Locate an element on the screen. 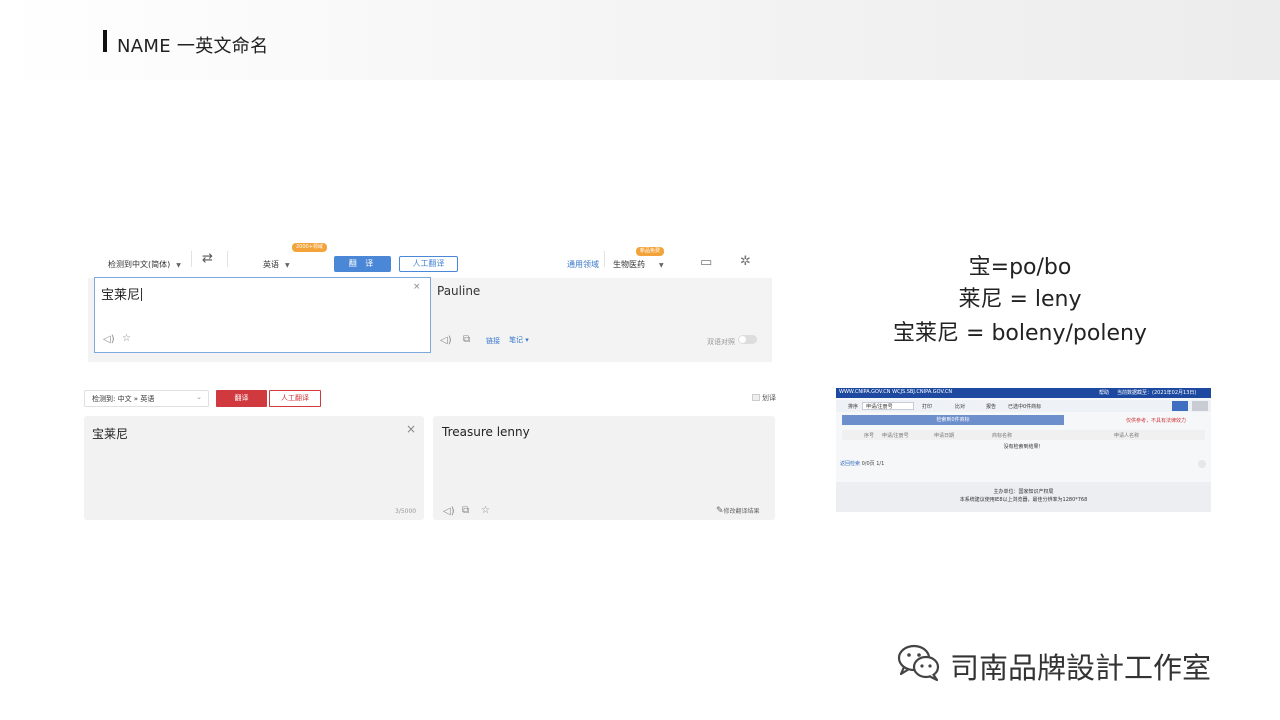 Image resolution: width=1280 pixels, height=720 pixels. rule-line-3: 宝莱尼 = boleny/poleny is located at coordinates (1020, 333).